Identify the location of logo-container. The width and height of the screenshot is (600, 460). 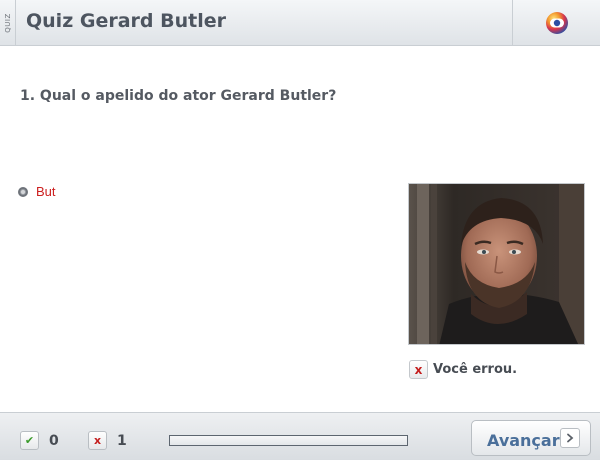
(556, 23).